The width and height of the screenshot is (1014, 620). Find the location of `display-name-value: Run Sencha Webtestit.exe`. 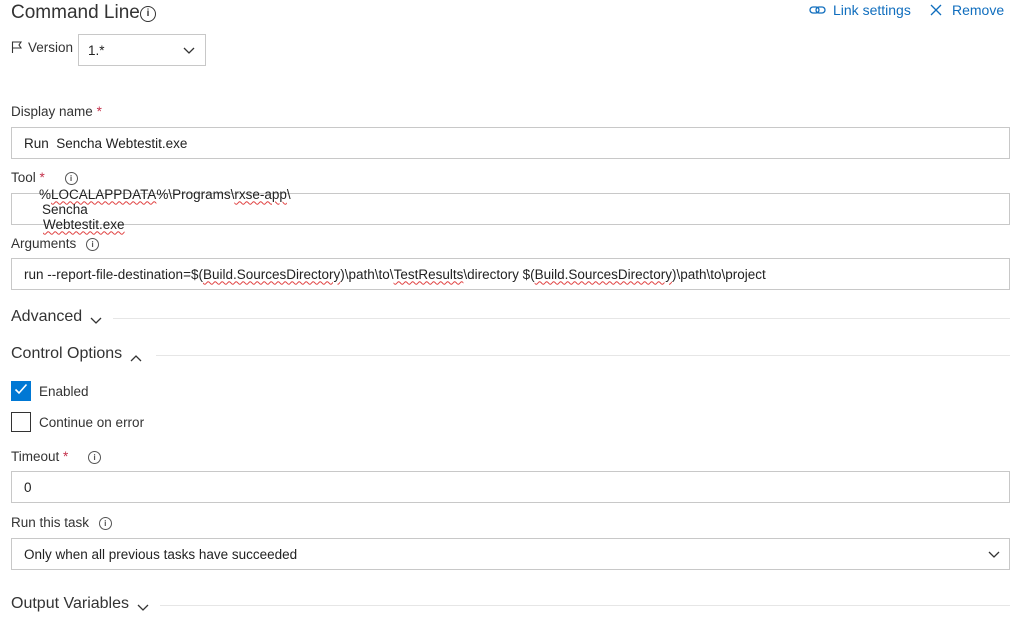

display-name-value: Run Sencha Webtestit.exe is located at coordinates (106, 143).